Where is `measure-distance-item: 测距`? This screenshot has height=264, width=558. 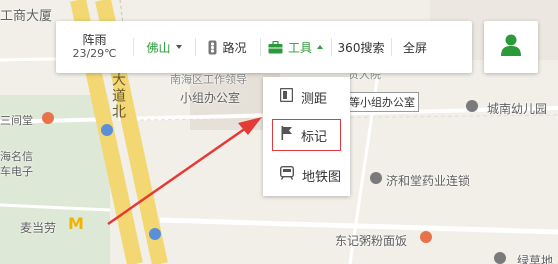 measure-distance-item: 测距 is located at coordinates (306, 97).